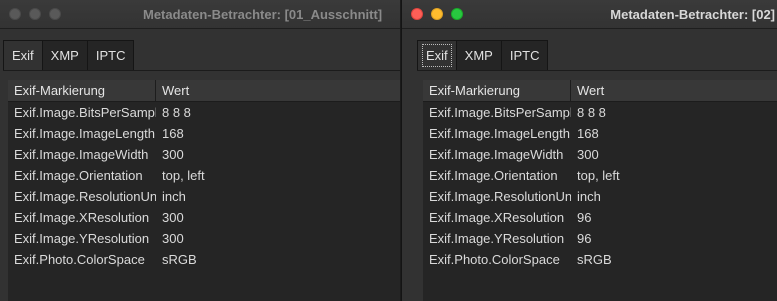  I want to click on table-row: Exif.Image.YResolution 96, so click(600, 238).